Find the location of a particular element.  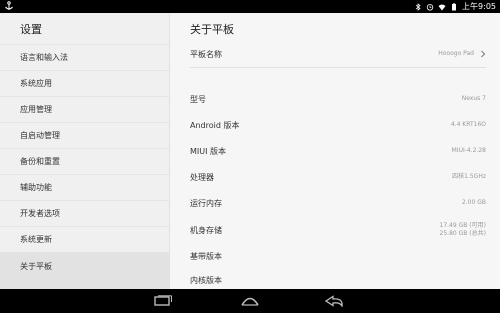

sidebar-item-developer-options: 开发者选项 is located at coordinates (85, 213).